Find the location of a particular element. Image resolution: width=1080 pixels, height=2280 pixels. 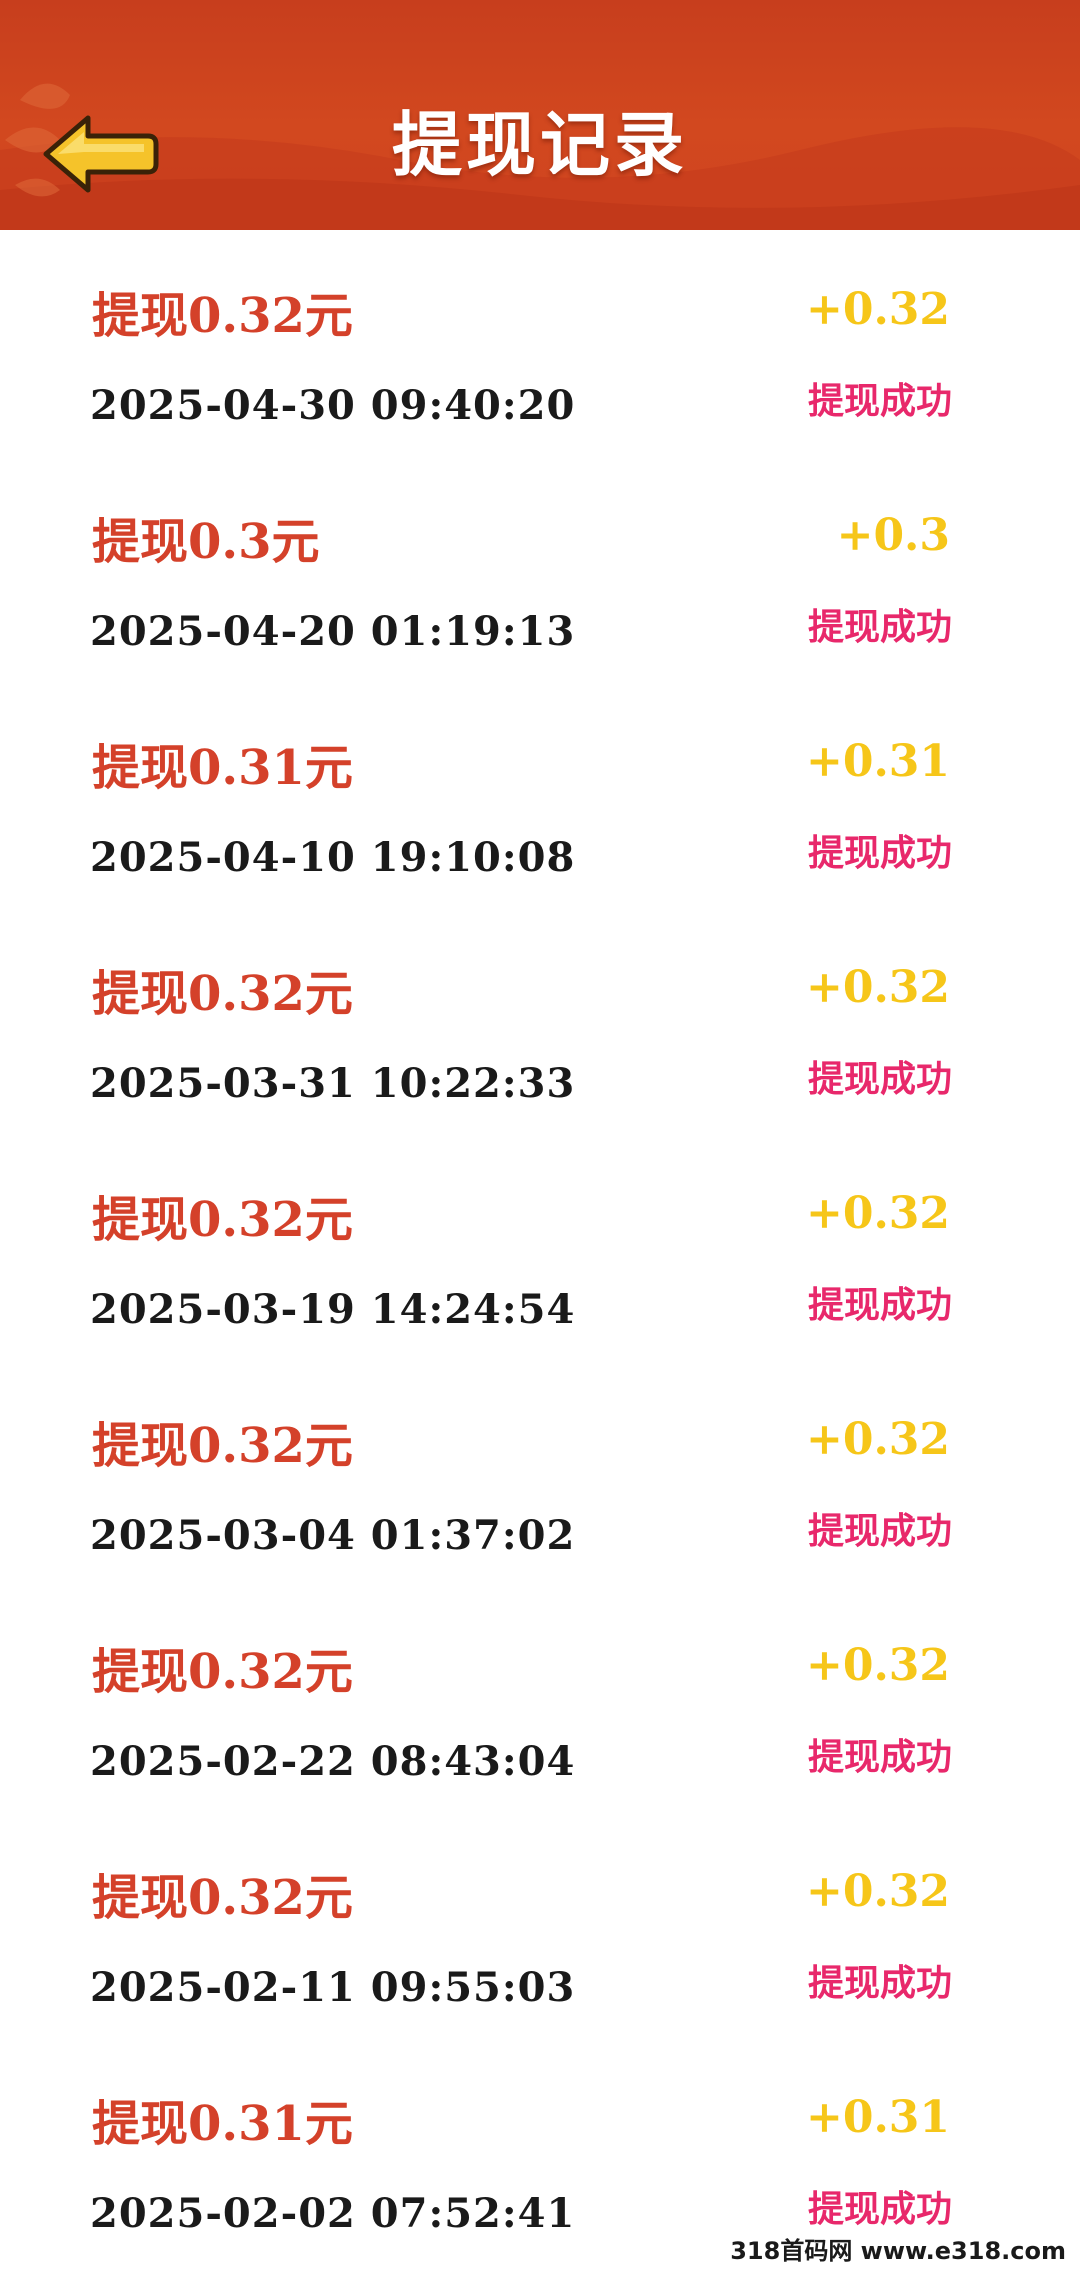

list-item: 提现0.32元 +0.32 2025-03-19 14:24:54 提现成功 is located at coordinates (540, 1247).